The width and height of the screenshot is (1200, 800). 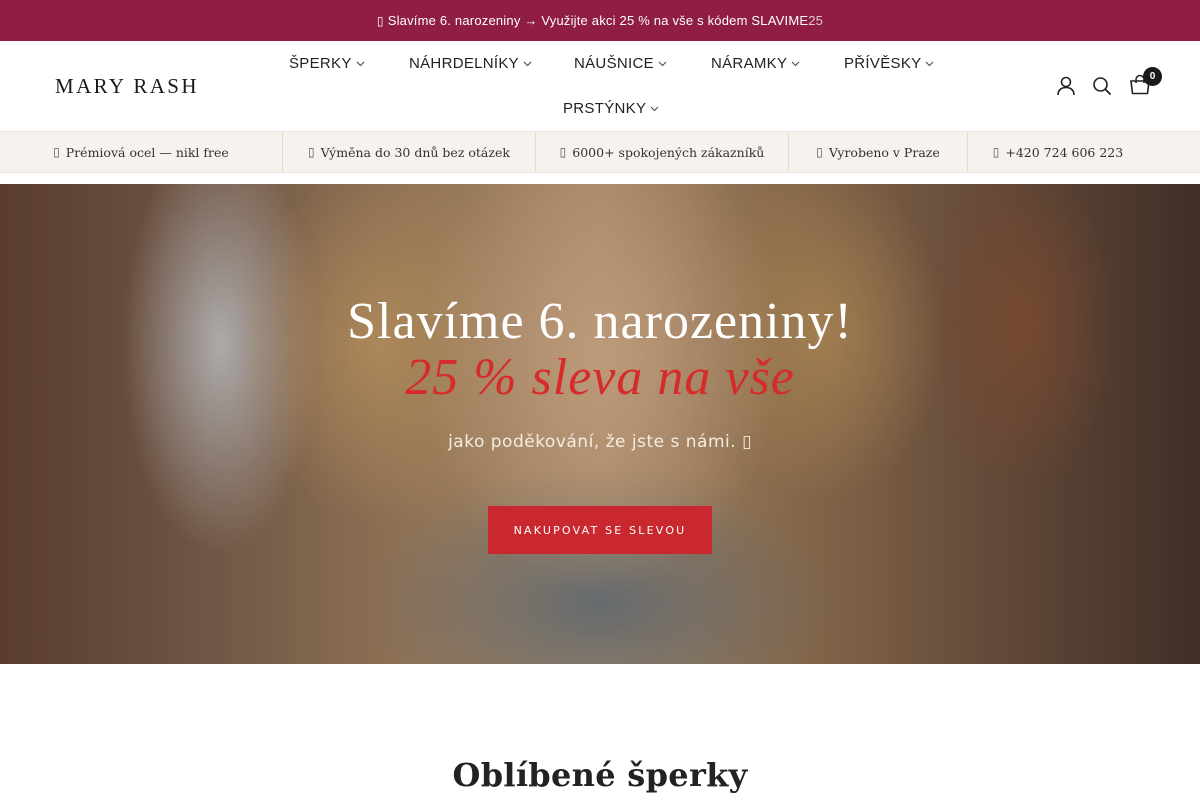 What do you see at coordinates (56, 152) in the screenshot?
I see `shield-icon: ▯` at bounding box center [56, 152].